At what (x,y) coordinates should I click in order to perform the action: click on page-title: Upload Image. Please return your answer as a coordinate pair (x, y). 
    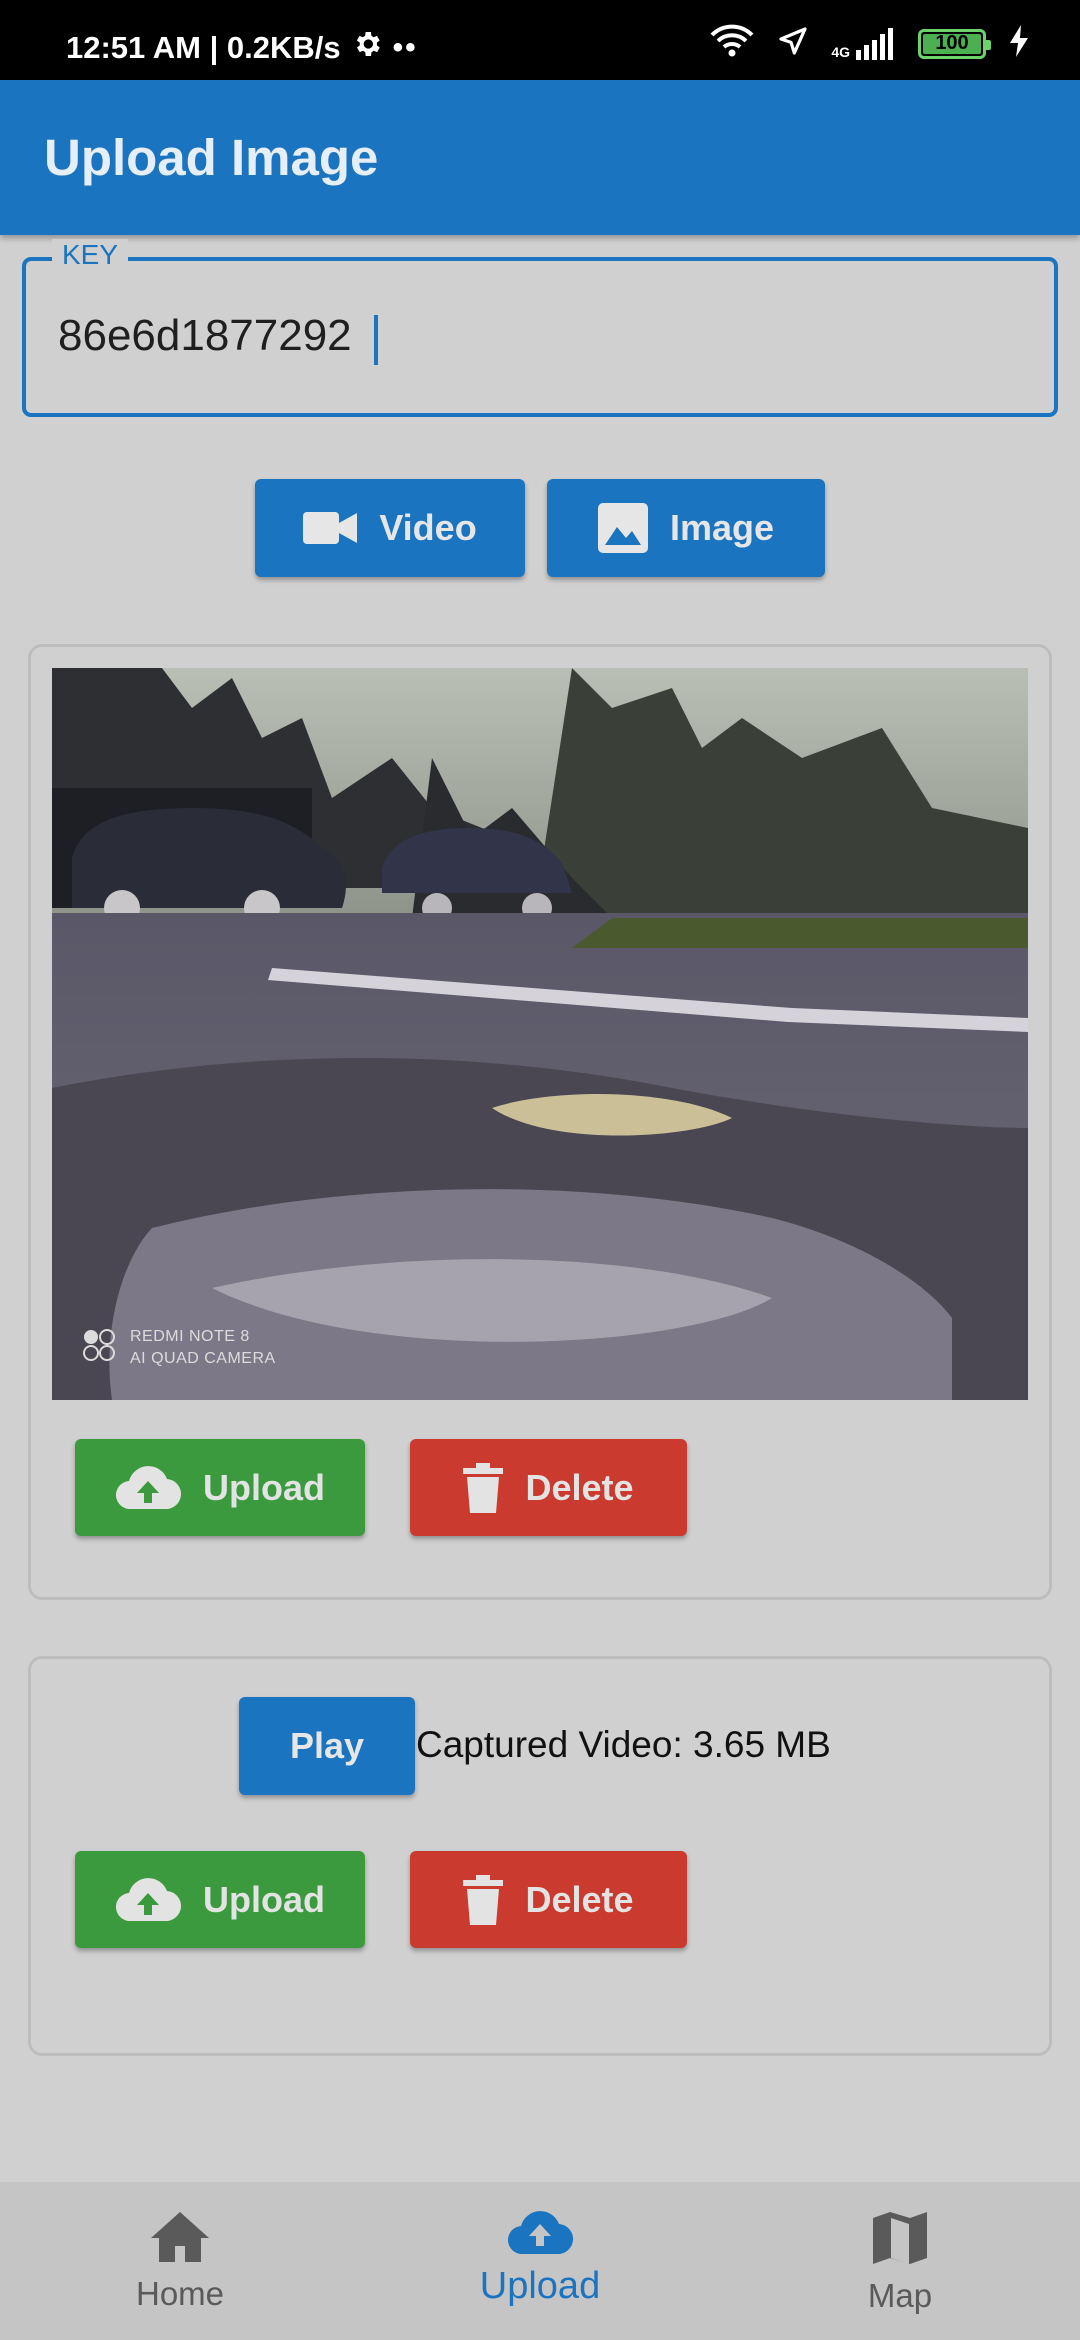
    Looking at the image, I should click on (211, 157).